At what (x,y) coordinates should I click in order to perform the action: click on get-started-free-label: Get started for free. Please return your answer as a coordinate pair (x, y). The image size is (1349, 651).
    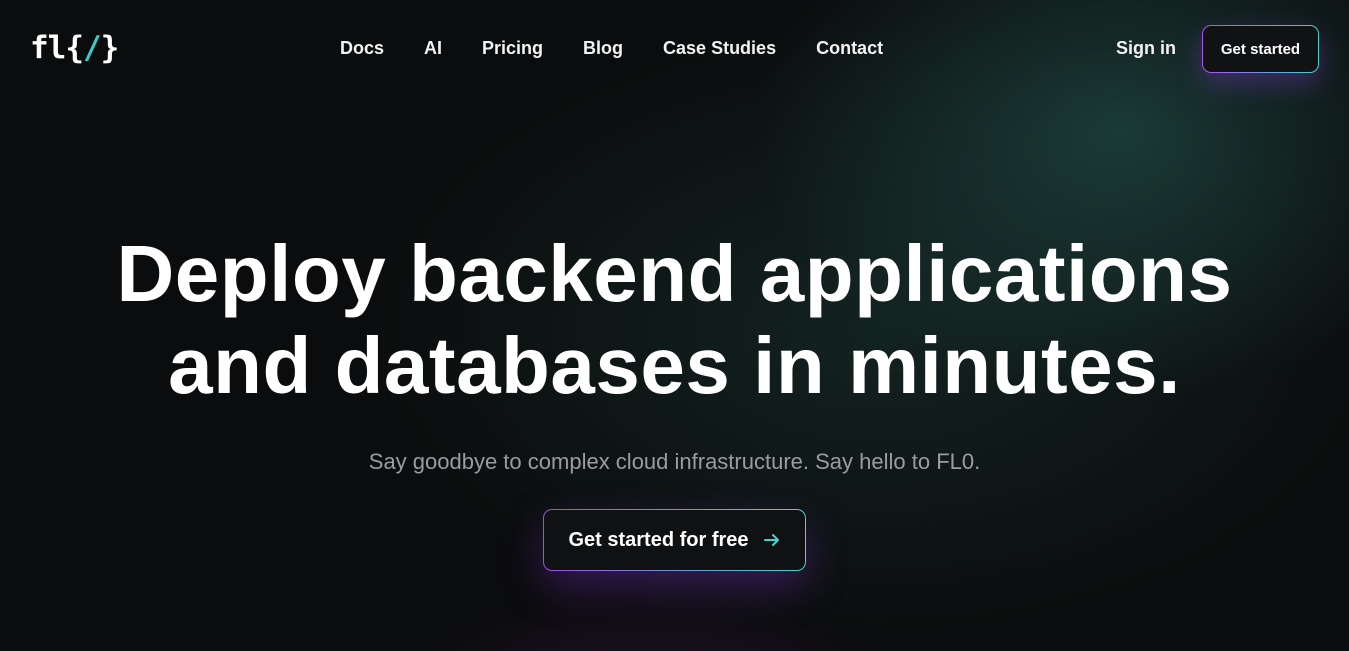
    Looking at the image, I should click on (658, 539).